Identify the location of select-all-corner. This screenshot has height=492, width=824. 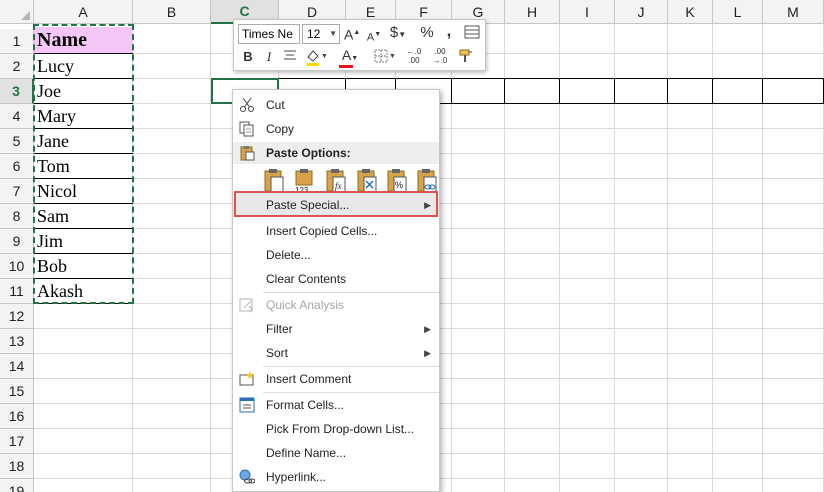
(17, 12).